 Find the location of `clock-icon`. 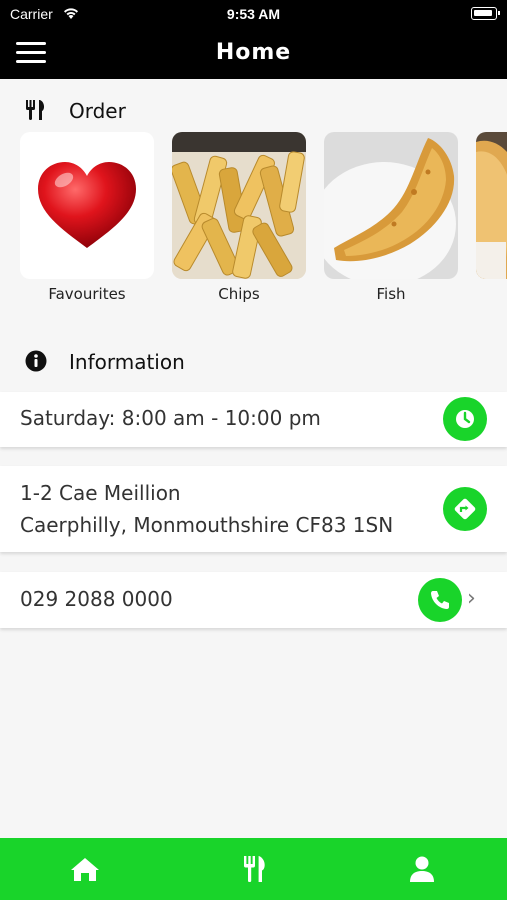

clock-icon is located at coordinates (465, 419).